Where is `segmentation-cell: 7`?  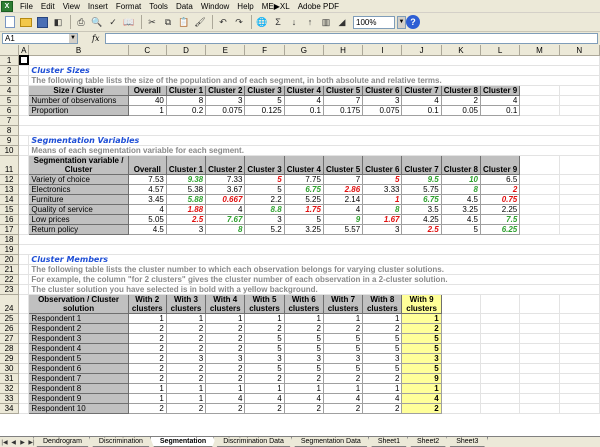
segmentation-cell: 7 is located at coordinates (343, 179).